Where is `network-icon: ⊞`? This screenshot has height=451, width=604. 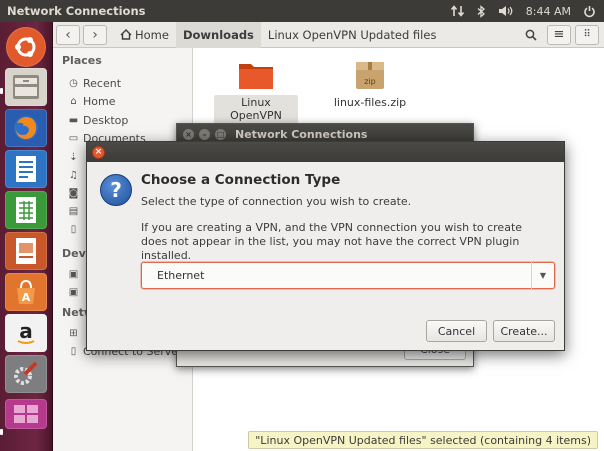 network-icon: ⊞ is located at coordinates (73, 333).